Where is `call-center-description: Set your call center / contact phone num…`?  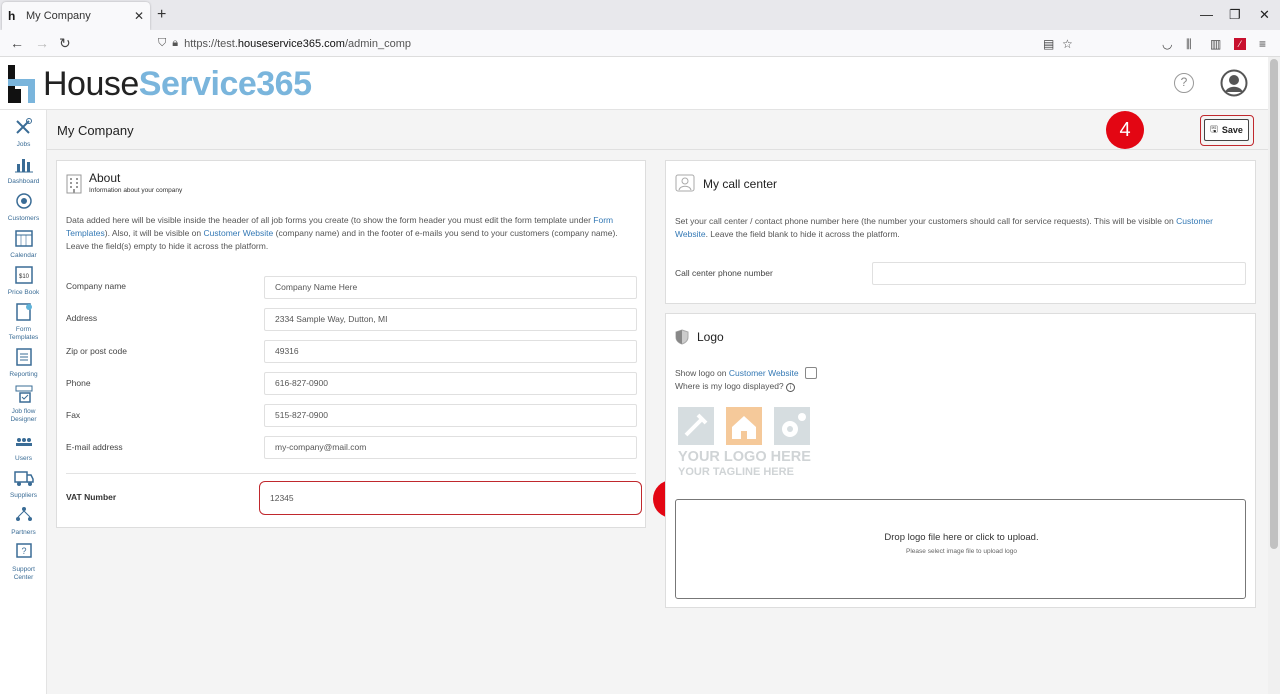 call-center-description: Set your call center / contact phone num… is located at coordinates (944, 227).